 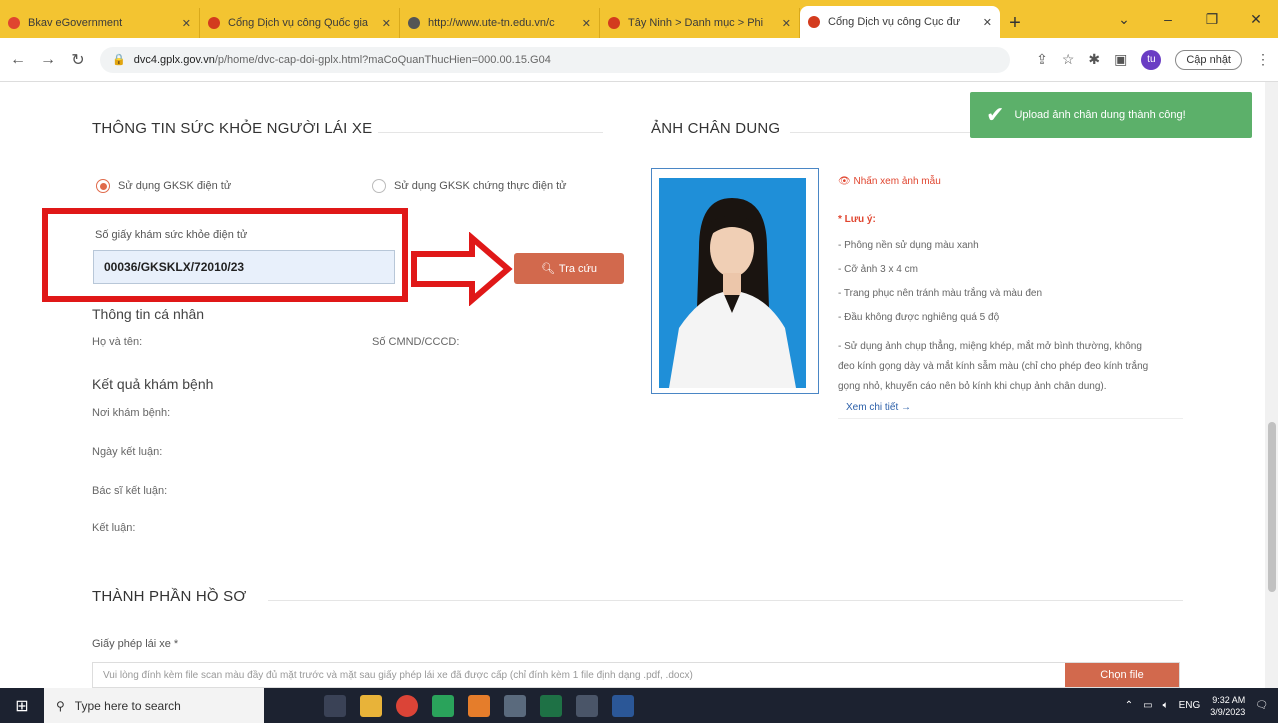 I want to click on tab-label: Cổng Dịch vụ công Cục đư, so click(x=894, y=22).